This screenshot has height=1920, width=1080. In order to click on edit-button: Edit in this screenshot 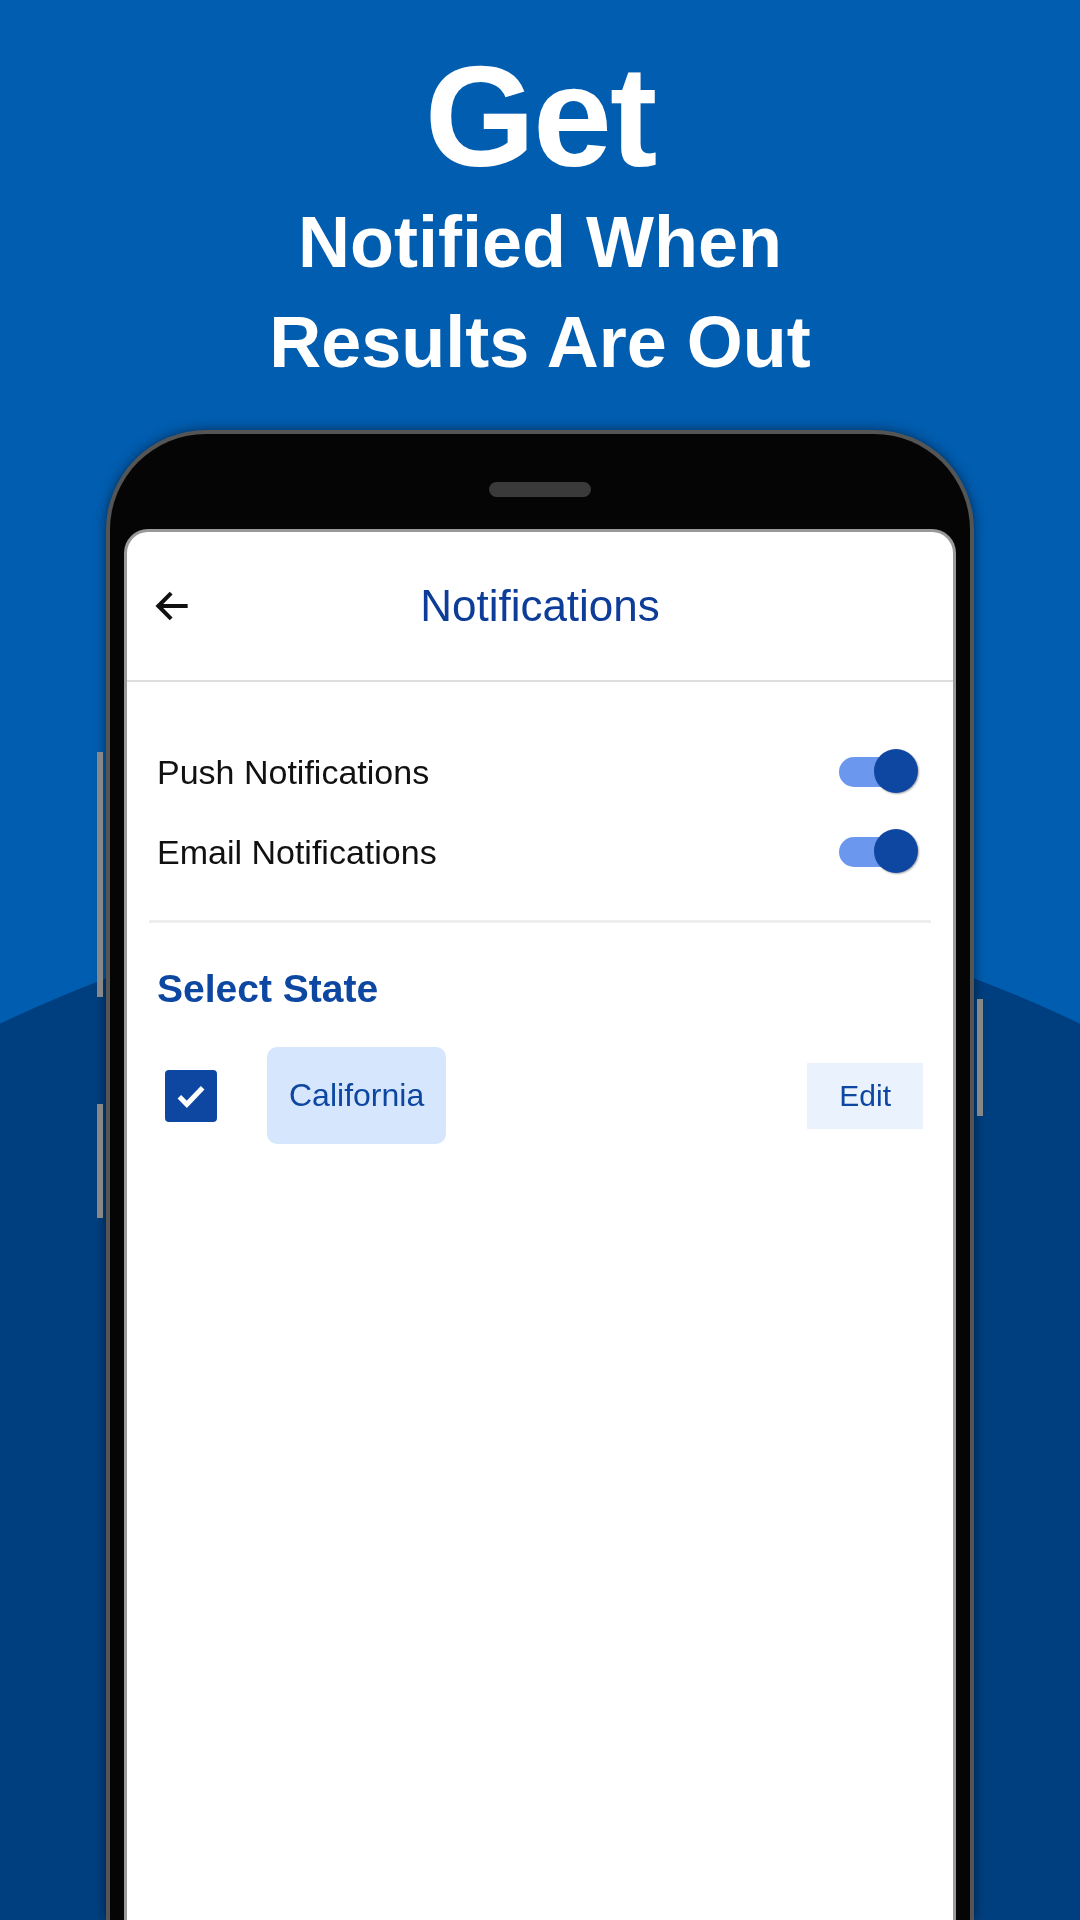, I will do `click(865, 1095)`.